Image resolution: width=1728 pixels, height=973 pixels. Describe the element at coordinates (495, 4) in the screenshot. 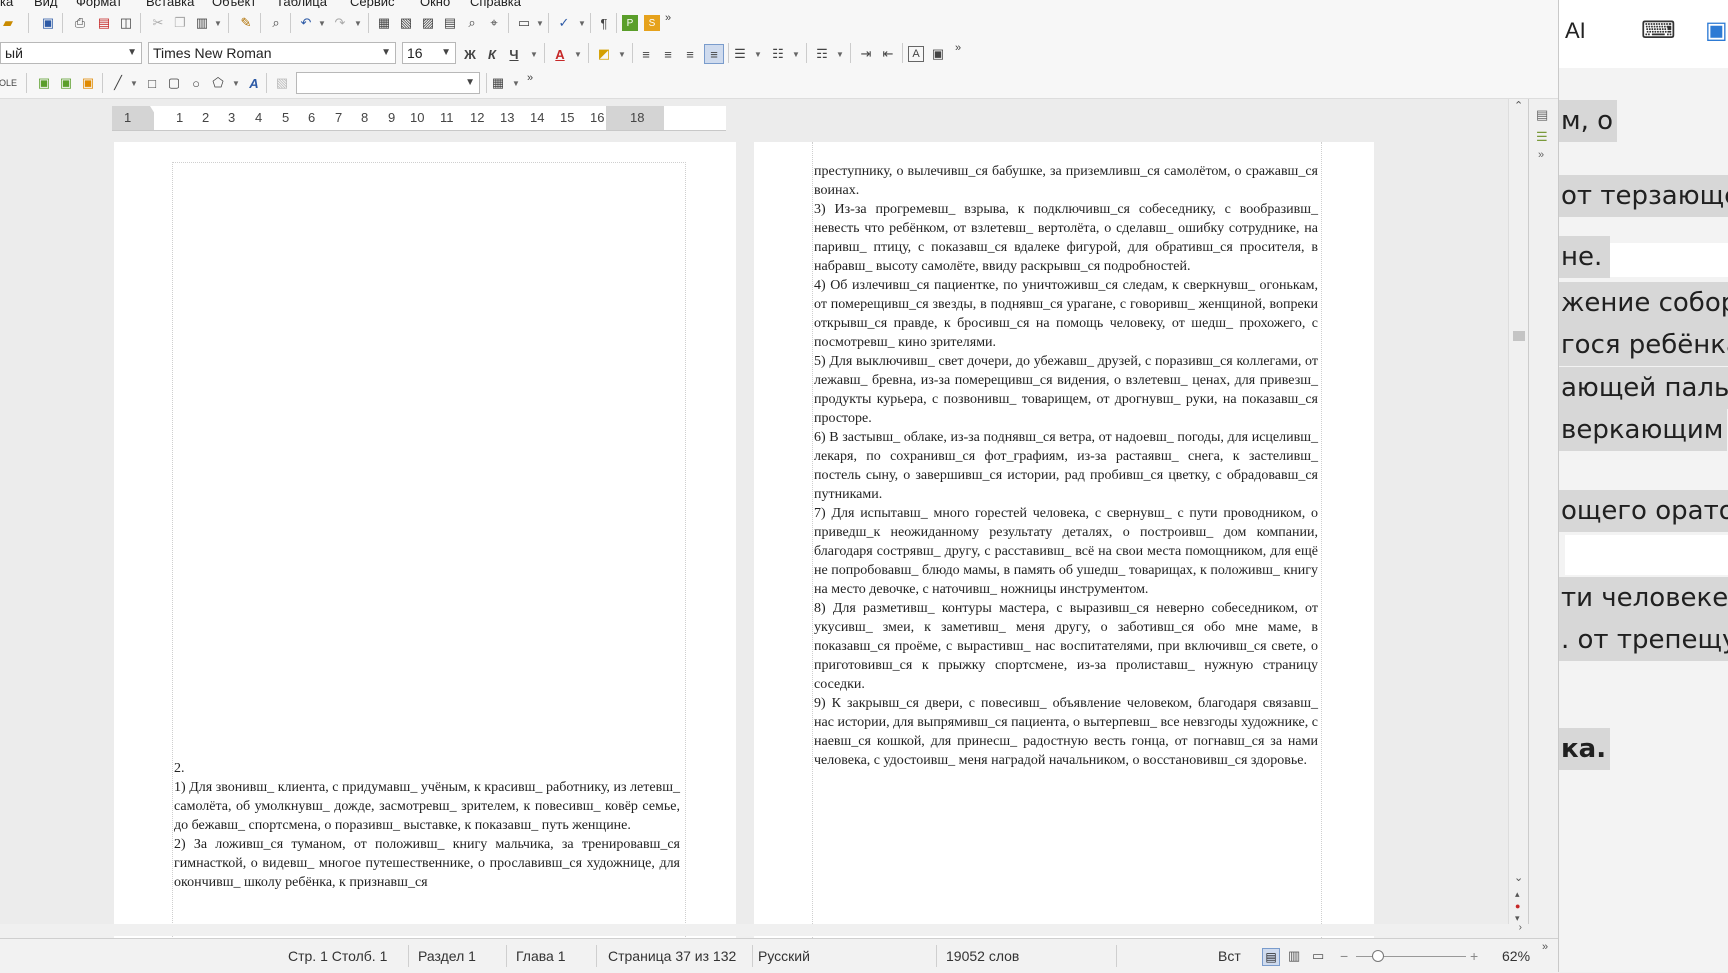

I see `menu-help: Справка` at that location.